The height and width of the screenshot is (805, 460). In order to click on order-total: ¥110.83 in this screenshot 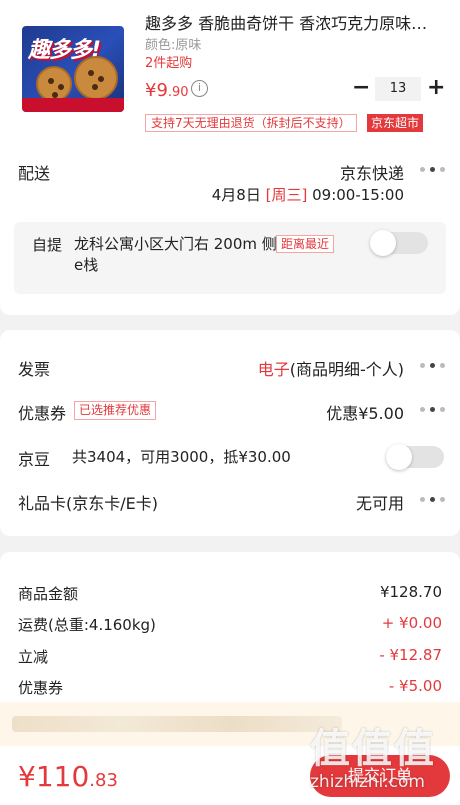, I will do `click(68, 776)`.